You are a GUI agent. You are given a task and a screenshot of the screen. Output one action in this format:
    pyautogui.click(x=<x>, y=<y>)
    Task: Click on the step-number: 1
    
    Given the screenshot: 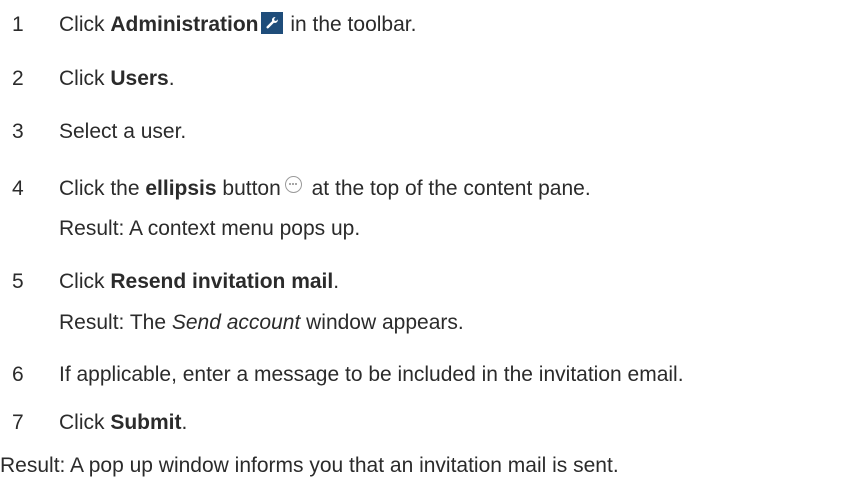 What is the action you would take?
    pyautogui.click(x=18, y=24)
    